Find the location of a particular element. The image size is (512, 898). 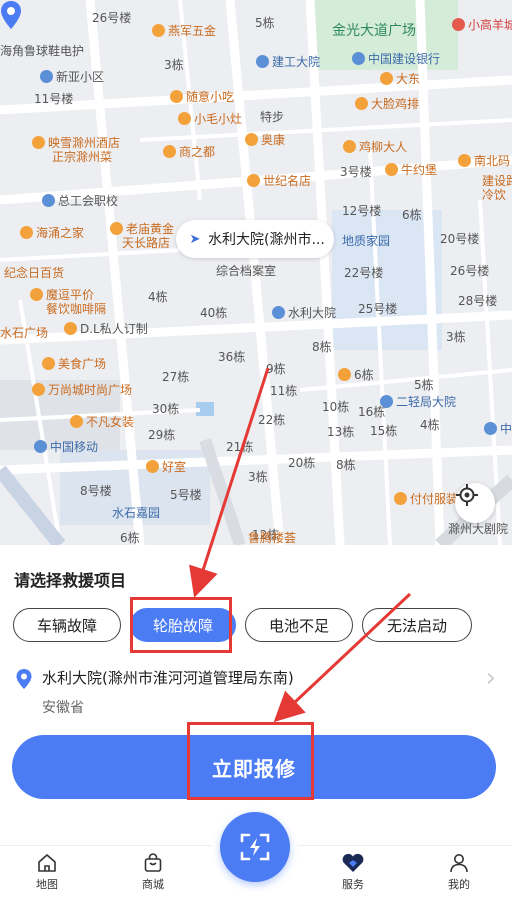

map-poi-label: 20号楼 is located at coordinates (459, 239).